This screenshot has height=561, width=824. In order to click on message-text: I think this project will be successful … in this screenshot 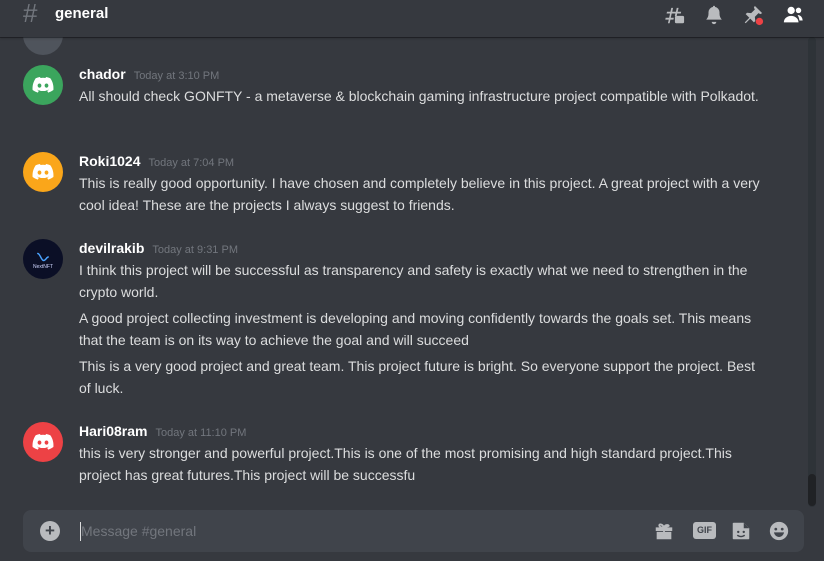, I will do `click(413, 281)`.